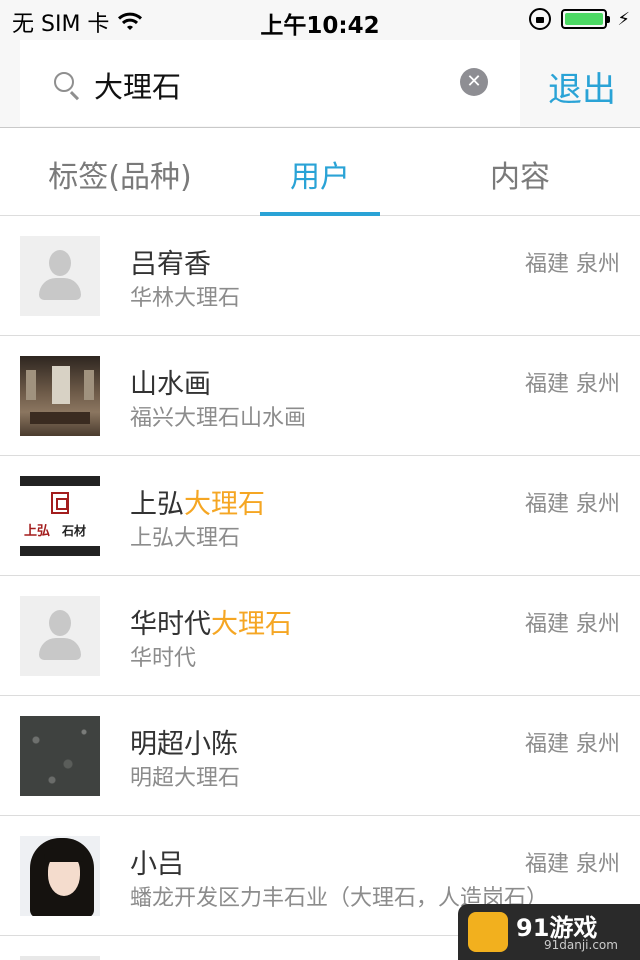  Describe the element at coordinates (581, 945) in the screenshot. I see `watermark-url: 91danji.com` at that location.